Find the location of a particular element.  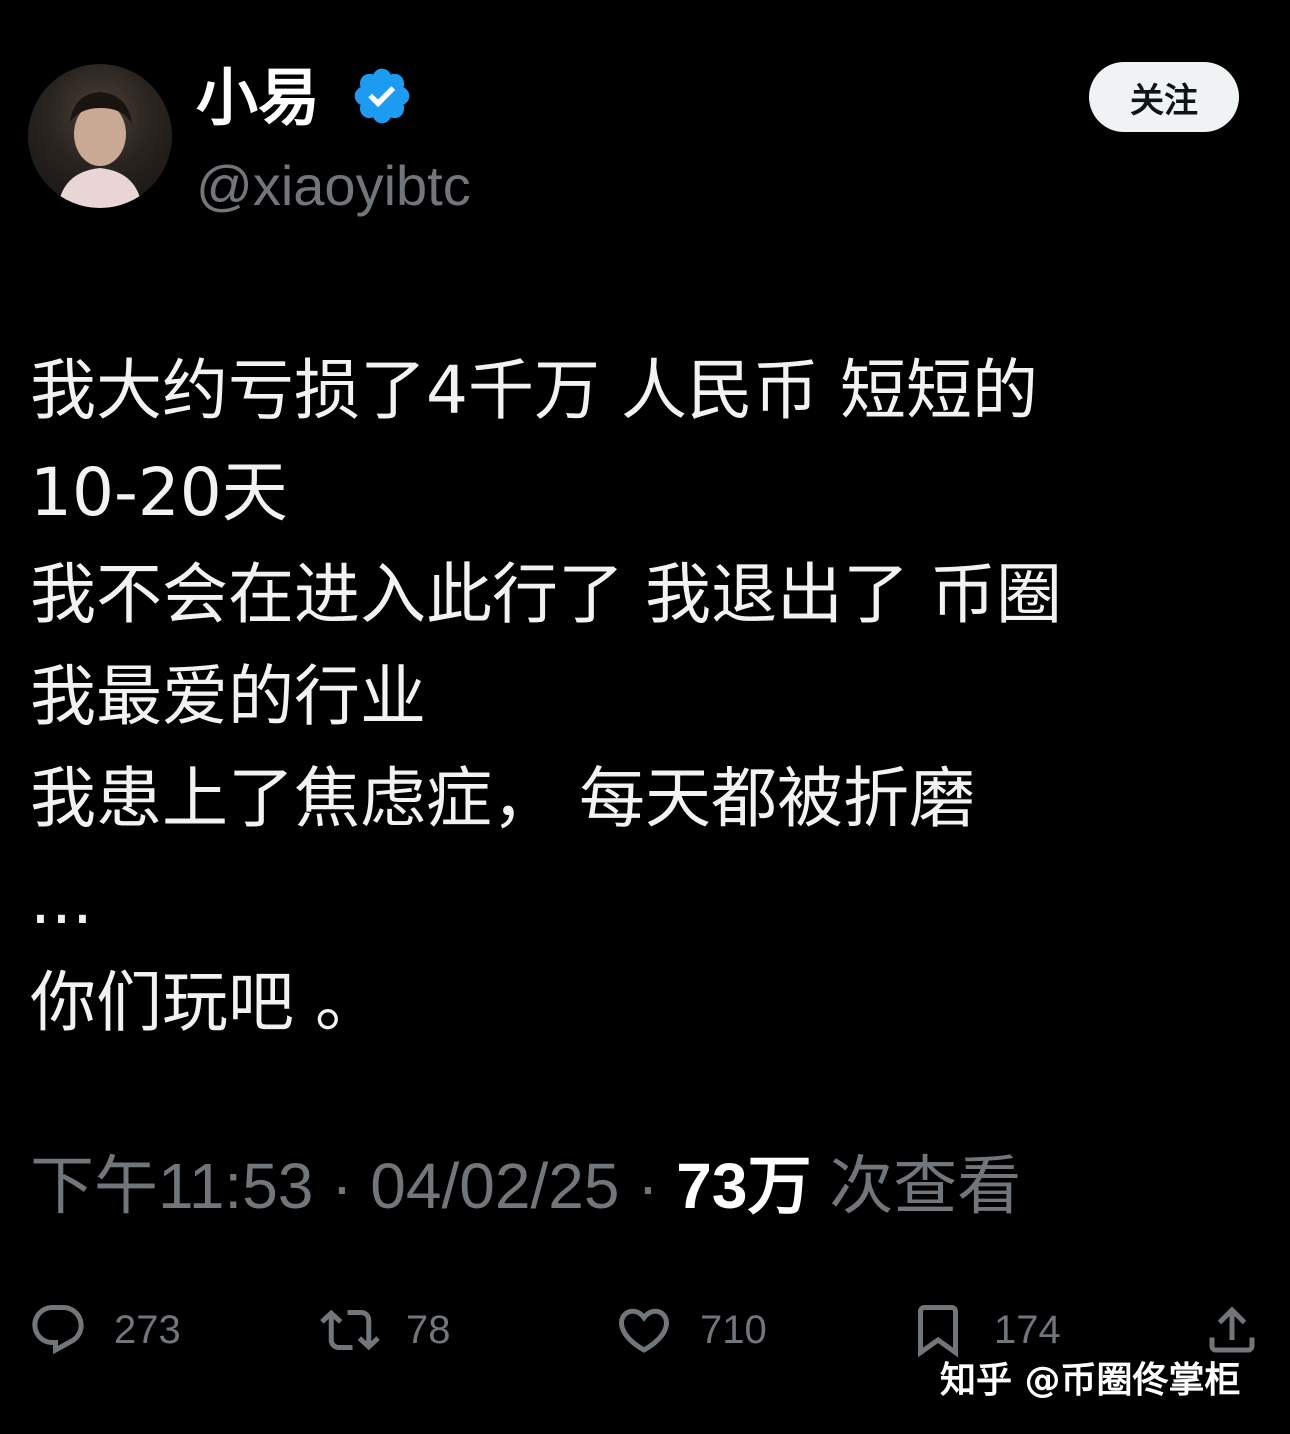

tweet-line: 你们玩吧 。 is located at coordinates (205, 1002).